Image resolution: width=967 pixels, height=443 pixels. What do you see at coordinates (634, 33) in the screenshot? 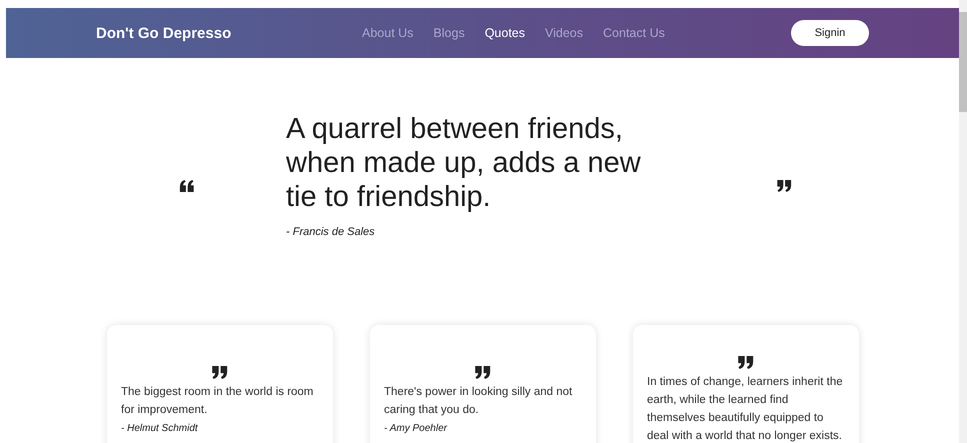
I see `nav-link: Contact Us` at bounding box center [634, 33].